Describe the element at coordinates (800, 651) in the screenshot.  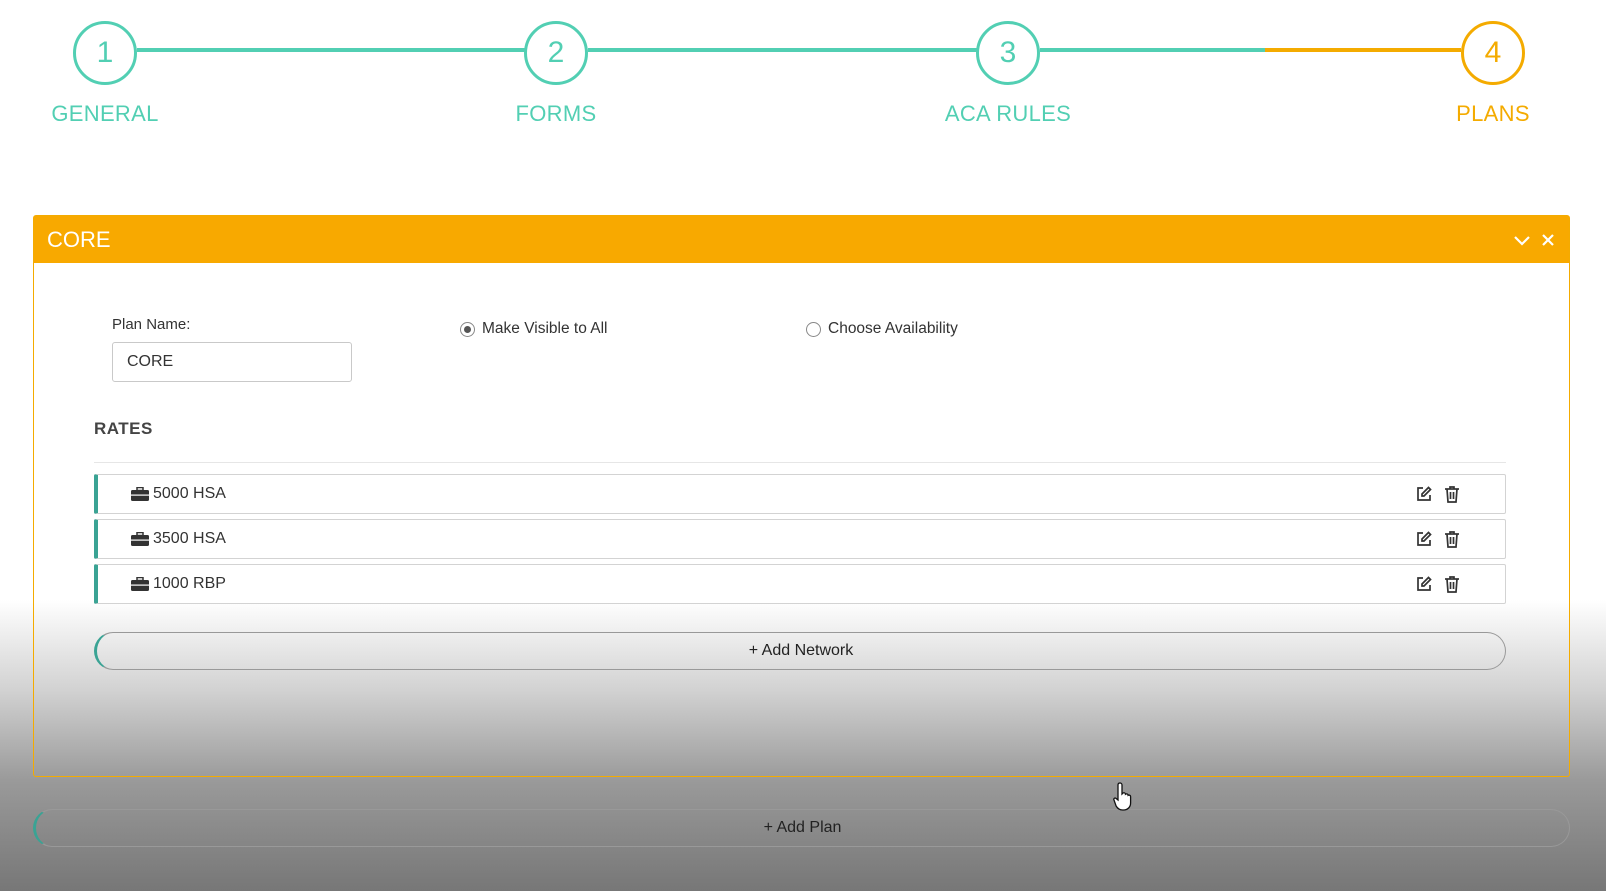
I see `add-network-button: + Add Network` at that location.